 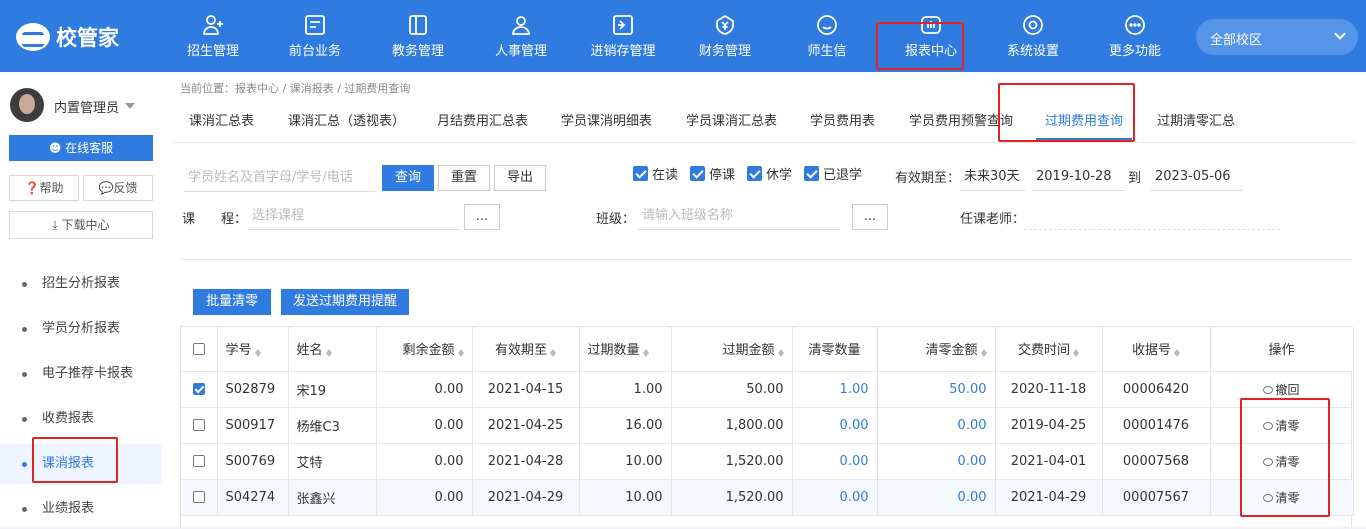 What do you see at coordinates (1032, 51) in the screenshot?
I see `nav-label: 系统设置` at bounding box center [1032, 51].